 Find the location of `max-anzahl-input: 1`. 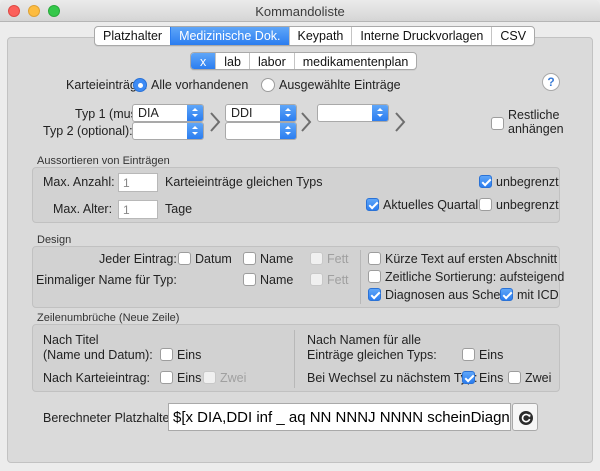

max-anzahl-input: 1 is located at coordinates (138, 182).